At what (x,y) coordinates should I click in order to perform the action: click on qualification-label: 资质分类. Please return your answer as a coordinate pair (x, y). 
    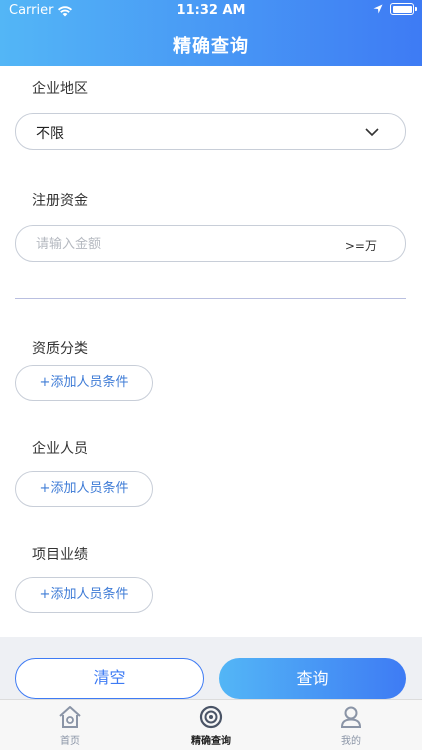
    Looking at the image, I should click on (60, 349).